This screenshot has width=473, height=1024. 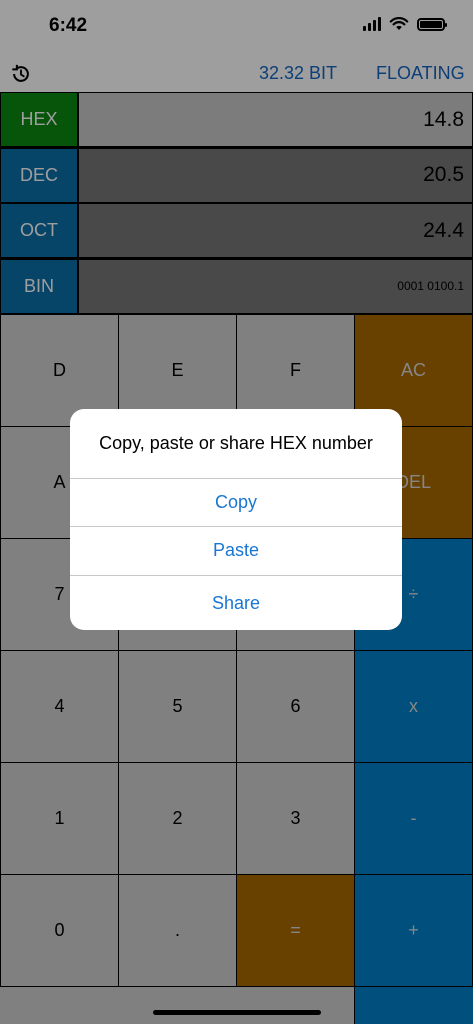 I want to click on dialog-title: Copy, paste or share HEX number, so click(x=236, y=443).